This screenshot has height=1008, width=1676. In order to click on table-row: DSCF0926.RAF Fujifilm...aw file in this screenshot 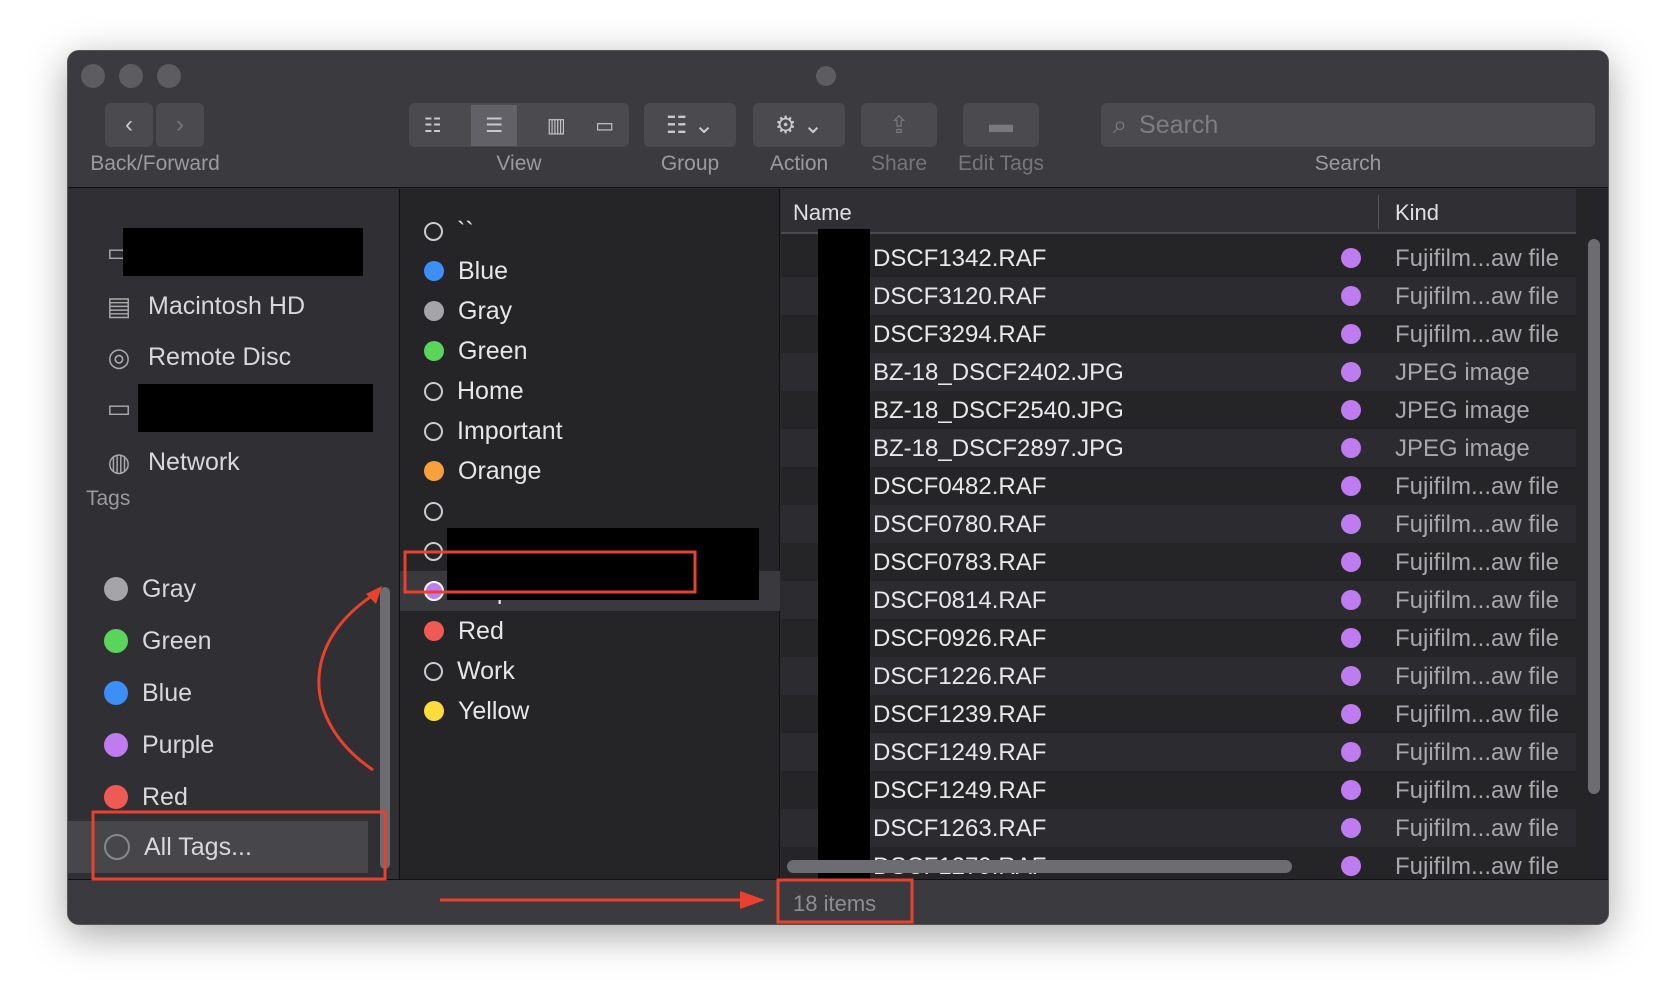, I will do `click(1178, 638)`.